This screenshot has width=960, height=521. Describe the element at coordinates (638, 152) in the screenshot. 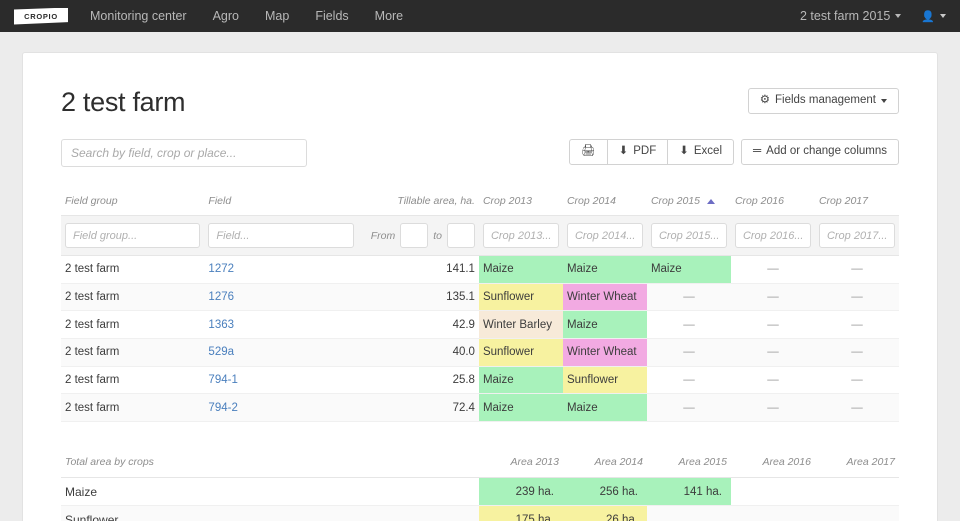

I see `pdf-button: ⬇ PDF` at that location.